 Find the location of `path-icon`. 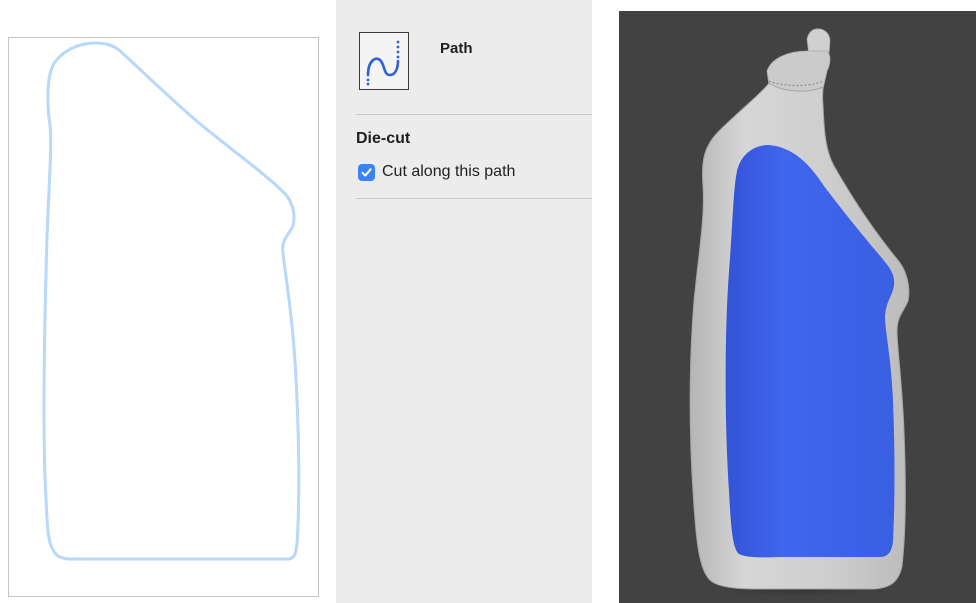

path-icon is located at coordinates (384, 61).